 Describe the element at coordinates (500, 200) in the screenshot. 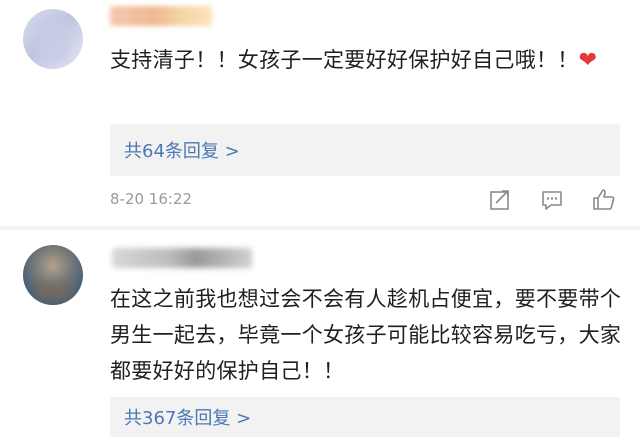

I see `share-icon` at that location.